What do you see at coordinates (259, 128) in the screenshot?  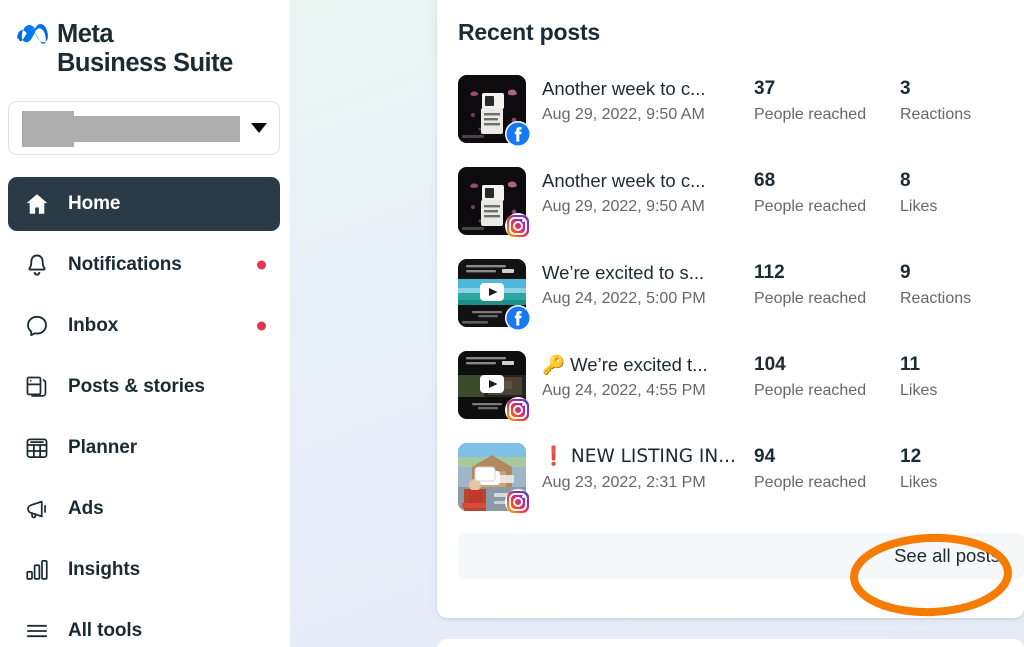 I see `chevron-down-icon` at bounding box center [259, 128].